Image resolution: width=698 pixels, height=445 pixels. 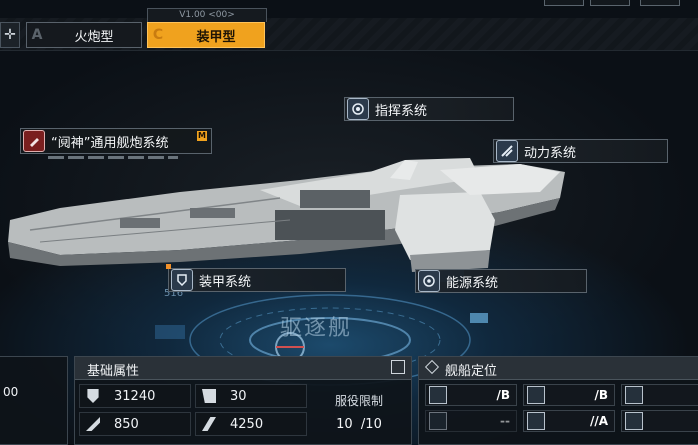 What do you see at coordinates (558, 368) in the screenshot?
I see `positioning-header: 舰船定位` at bounding box center [558, 368].